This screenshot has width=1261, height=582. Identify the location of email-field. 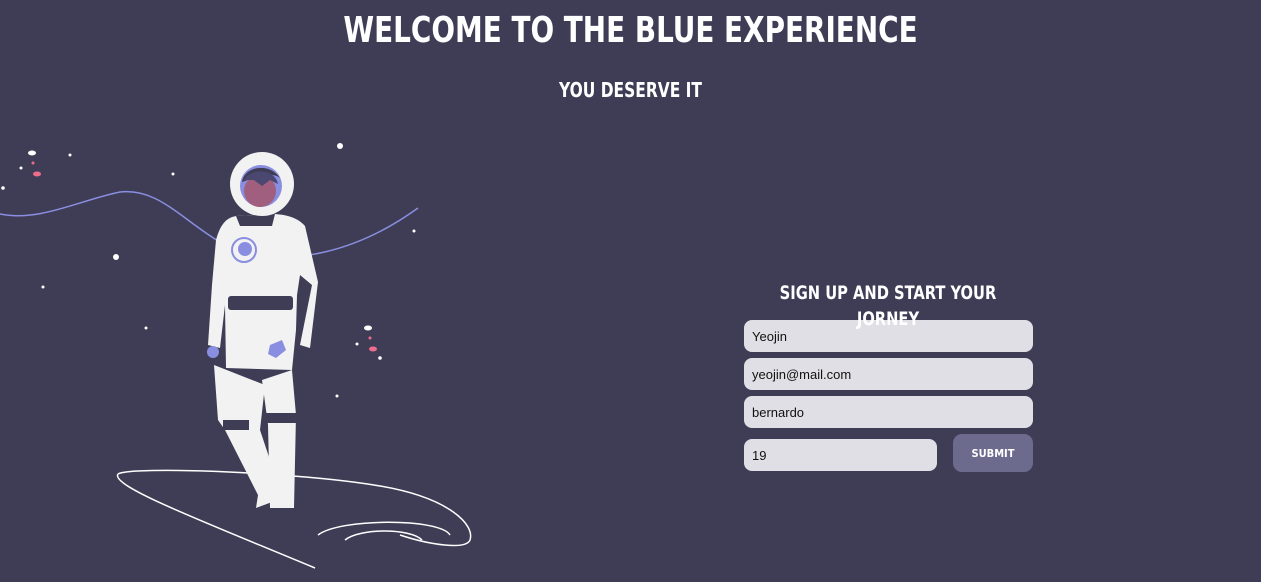
(888, 374).